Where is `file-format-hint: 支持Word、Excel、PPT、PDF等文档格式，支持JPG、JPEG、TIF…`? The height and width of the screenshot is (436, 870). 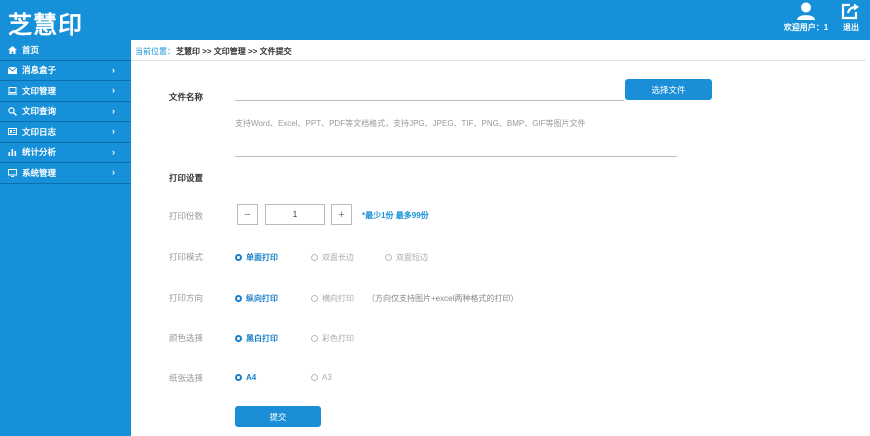 file-format-hint: 支持Word、Excel、PPT、PDF等文档格式，支持JPG、JPEG、TIF… is located at coordinates (410, 123).